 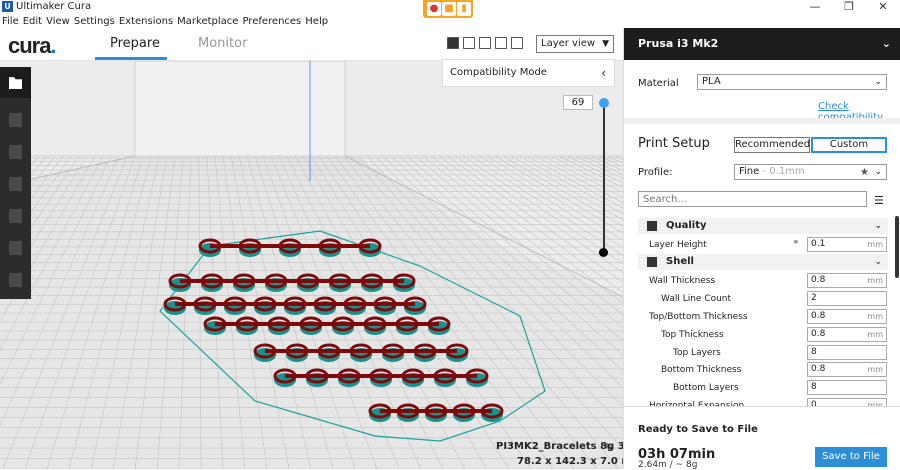 I want to click on menu-preferences: Preferences, so click(x=271, y=22).